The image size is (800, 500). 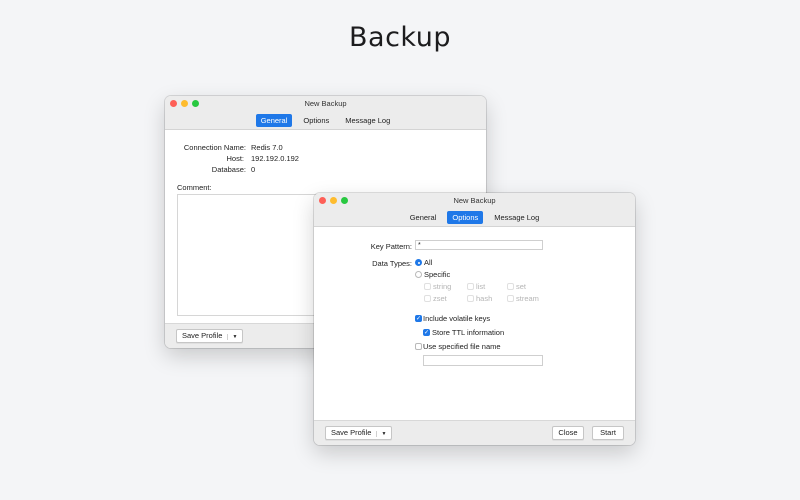 I want to click on database-label: Database:, so click(x=228, y=169).